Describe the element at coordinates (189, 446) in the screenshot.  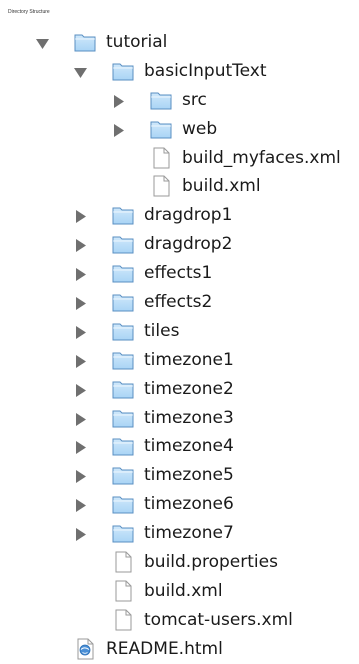
I see `tree-item-label: timezone4` at that location.